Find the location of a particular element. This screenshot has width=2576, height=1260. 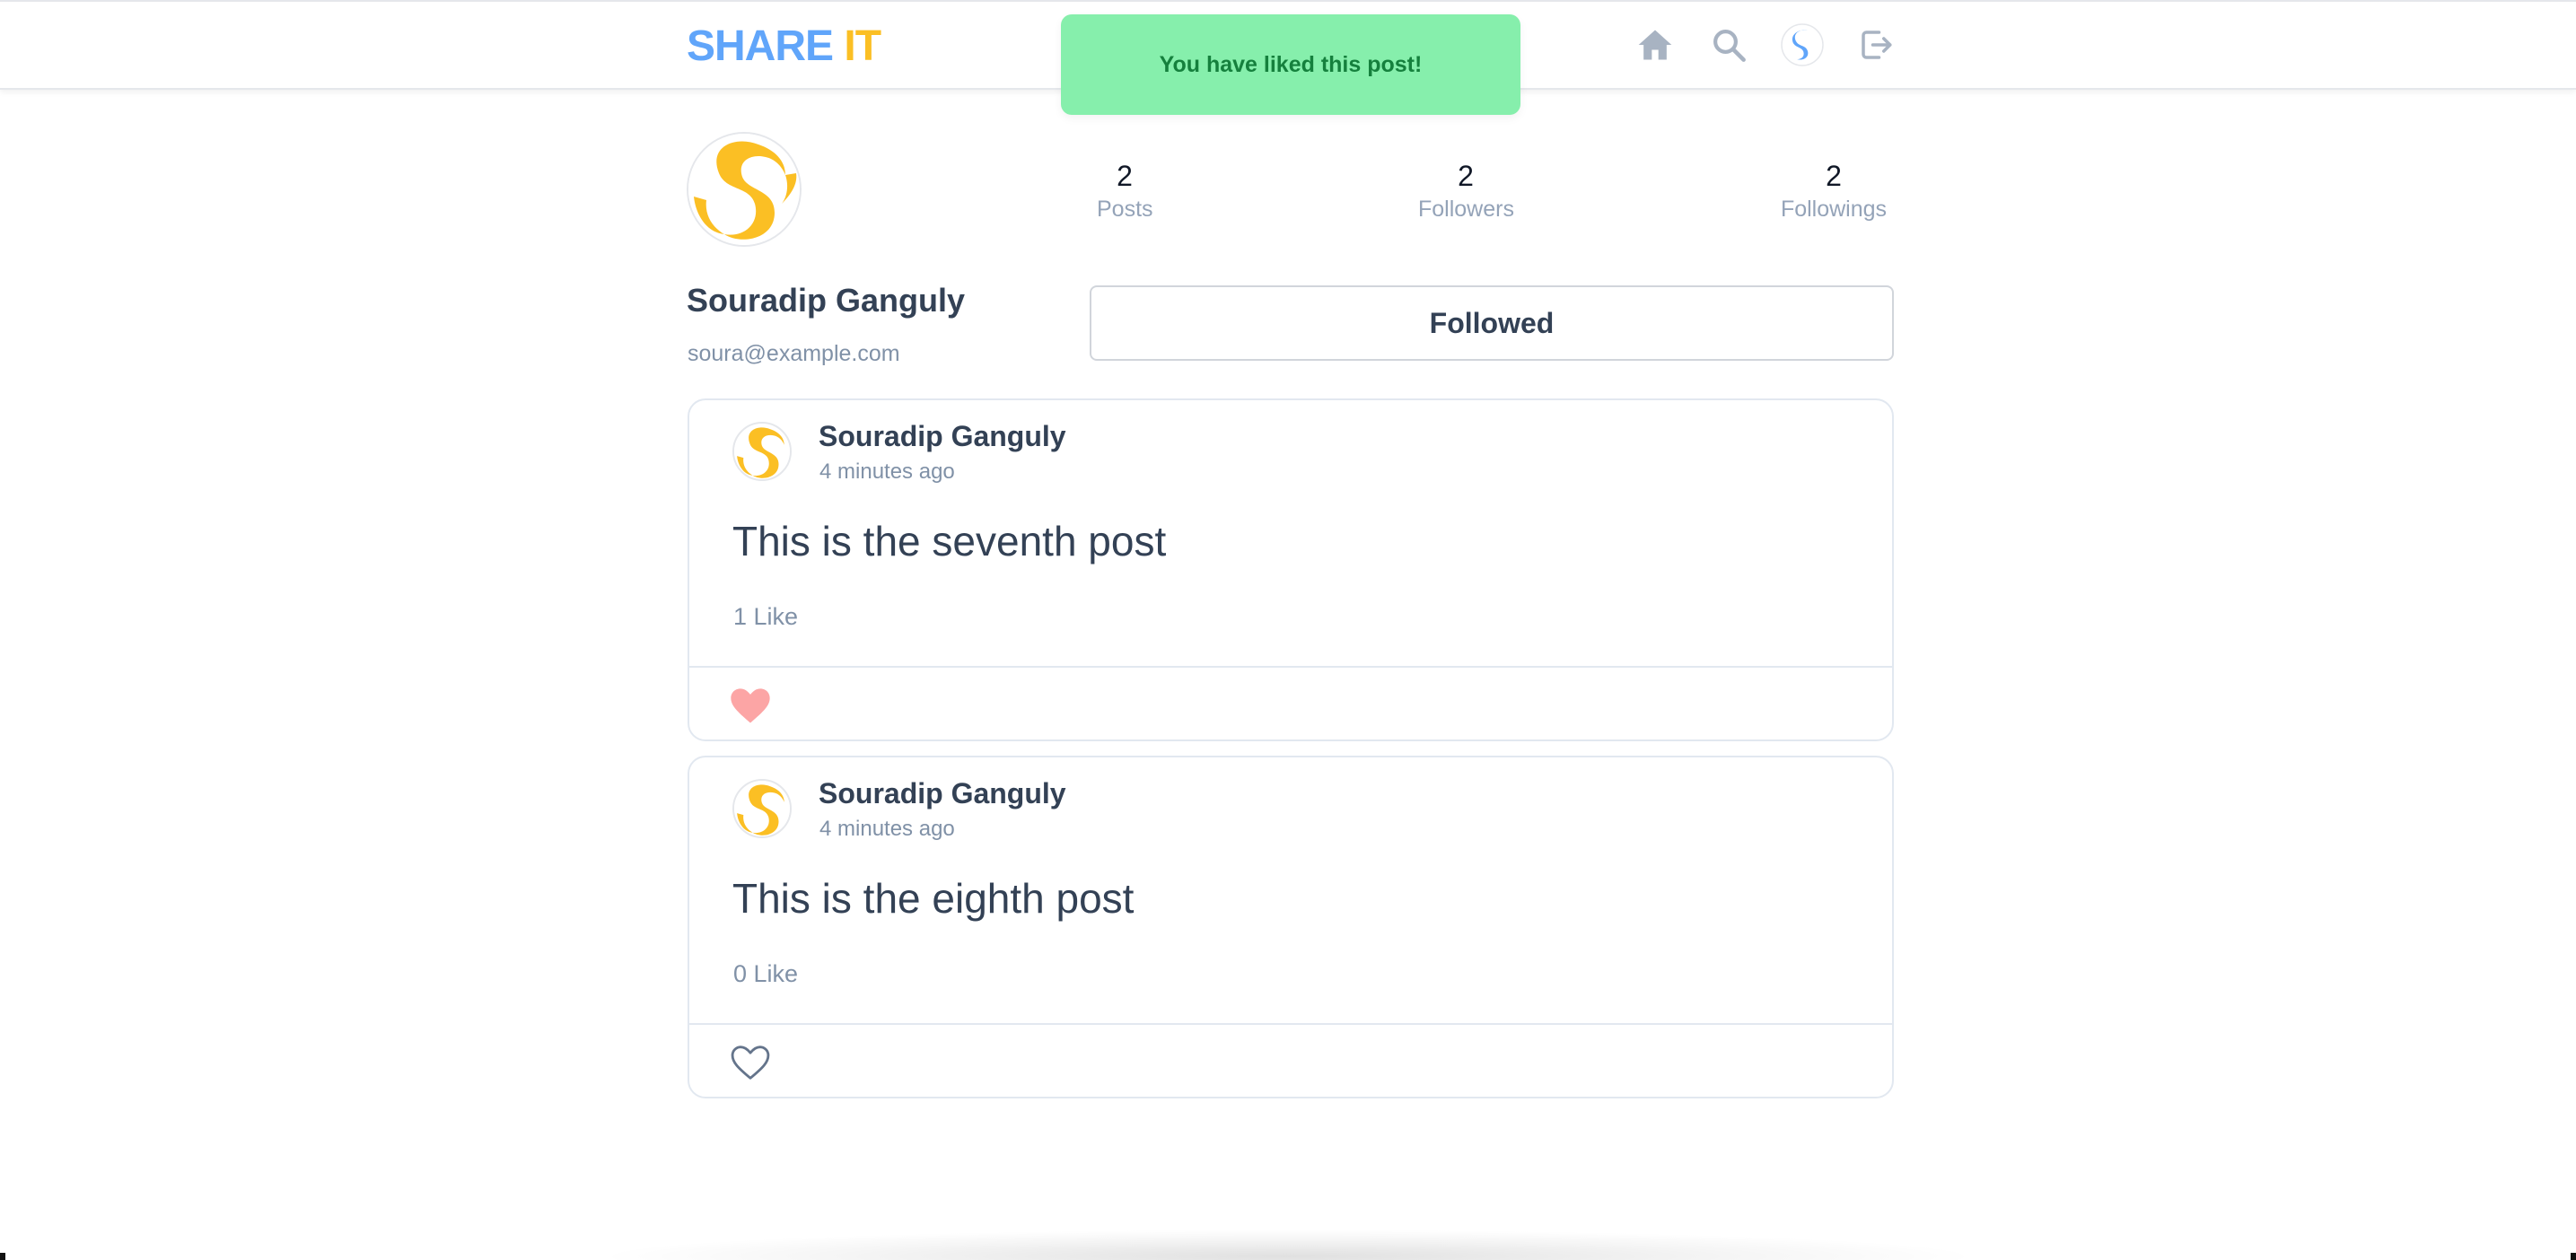

profile-avatar-icon is located at coordinates (1802, 45).